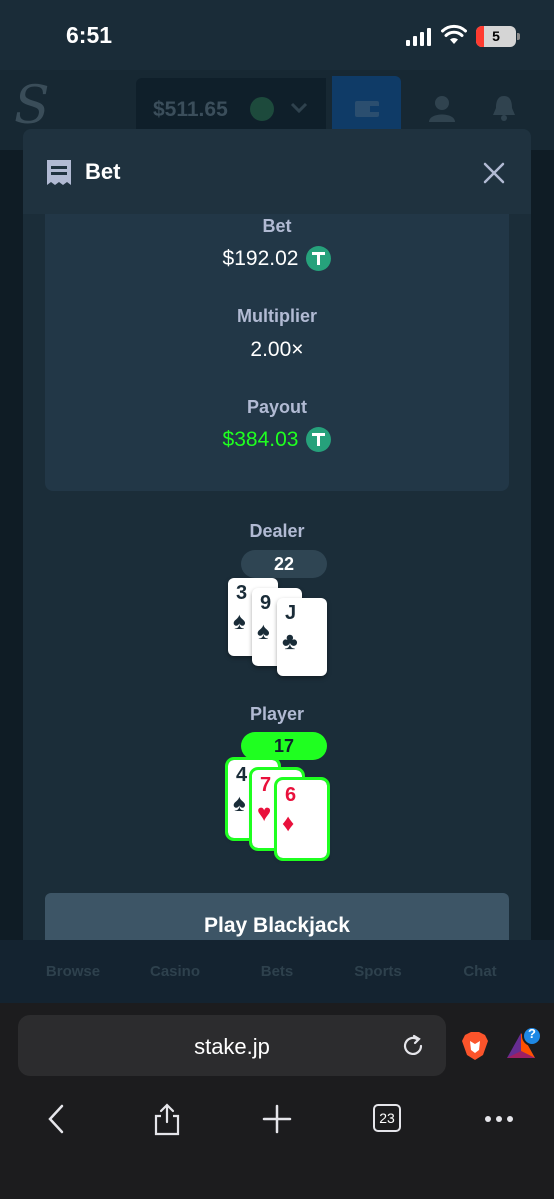 This screenshot has height=1199, width=554. I want to click on wallet-icon, so click(367, 109).